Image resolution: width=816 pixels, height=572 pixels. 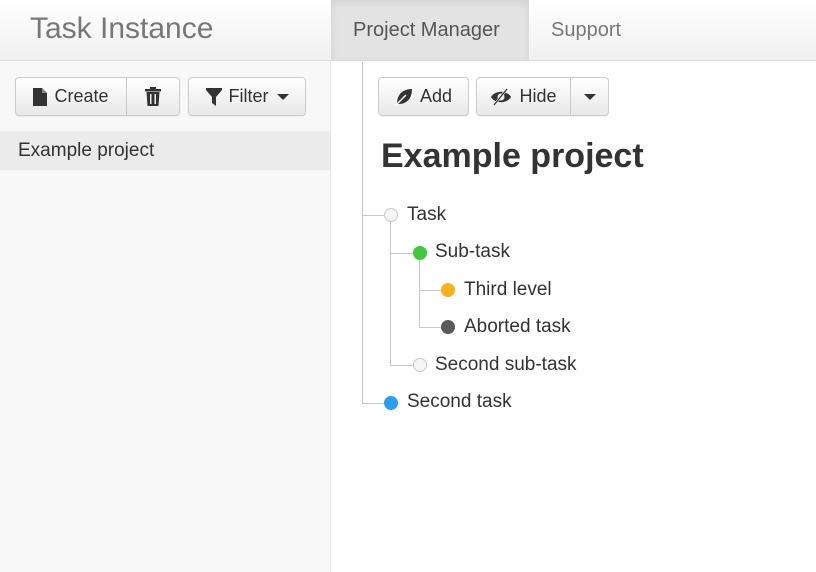 What do you see at coordinates (501, 96) in the screenshot?
I see `eye-slash-icon` at bounding box center [501, 96].